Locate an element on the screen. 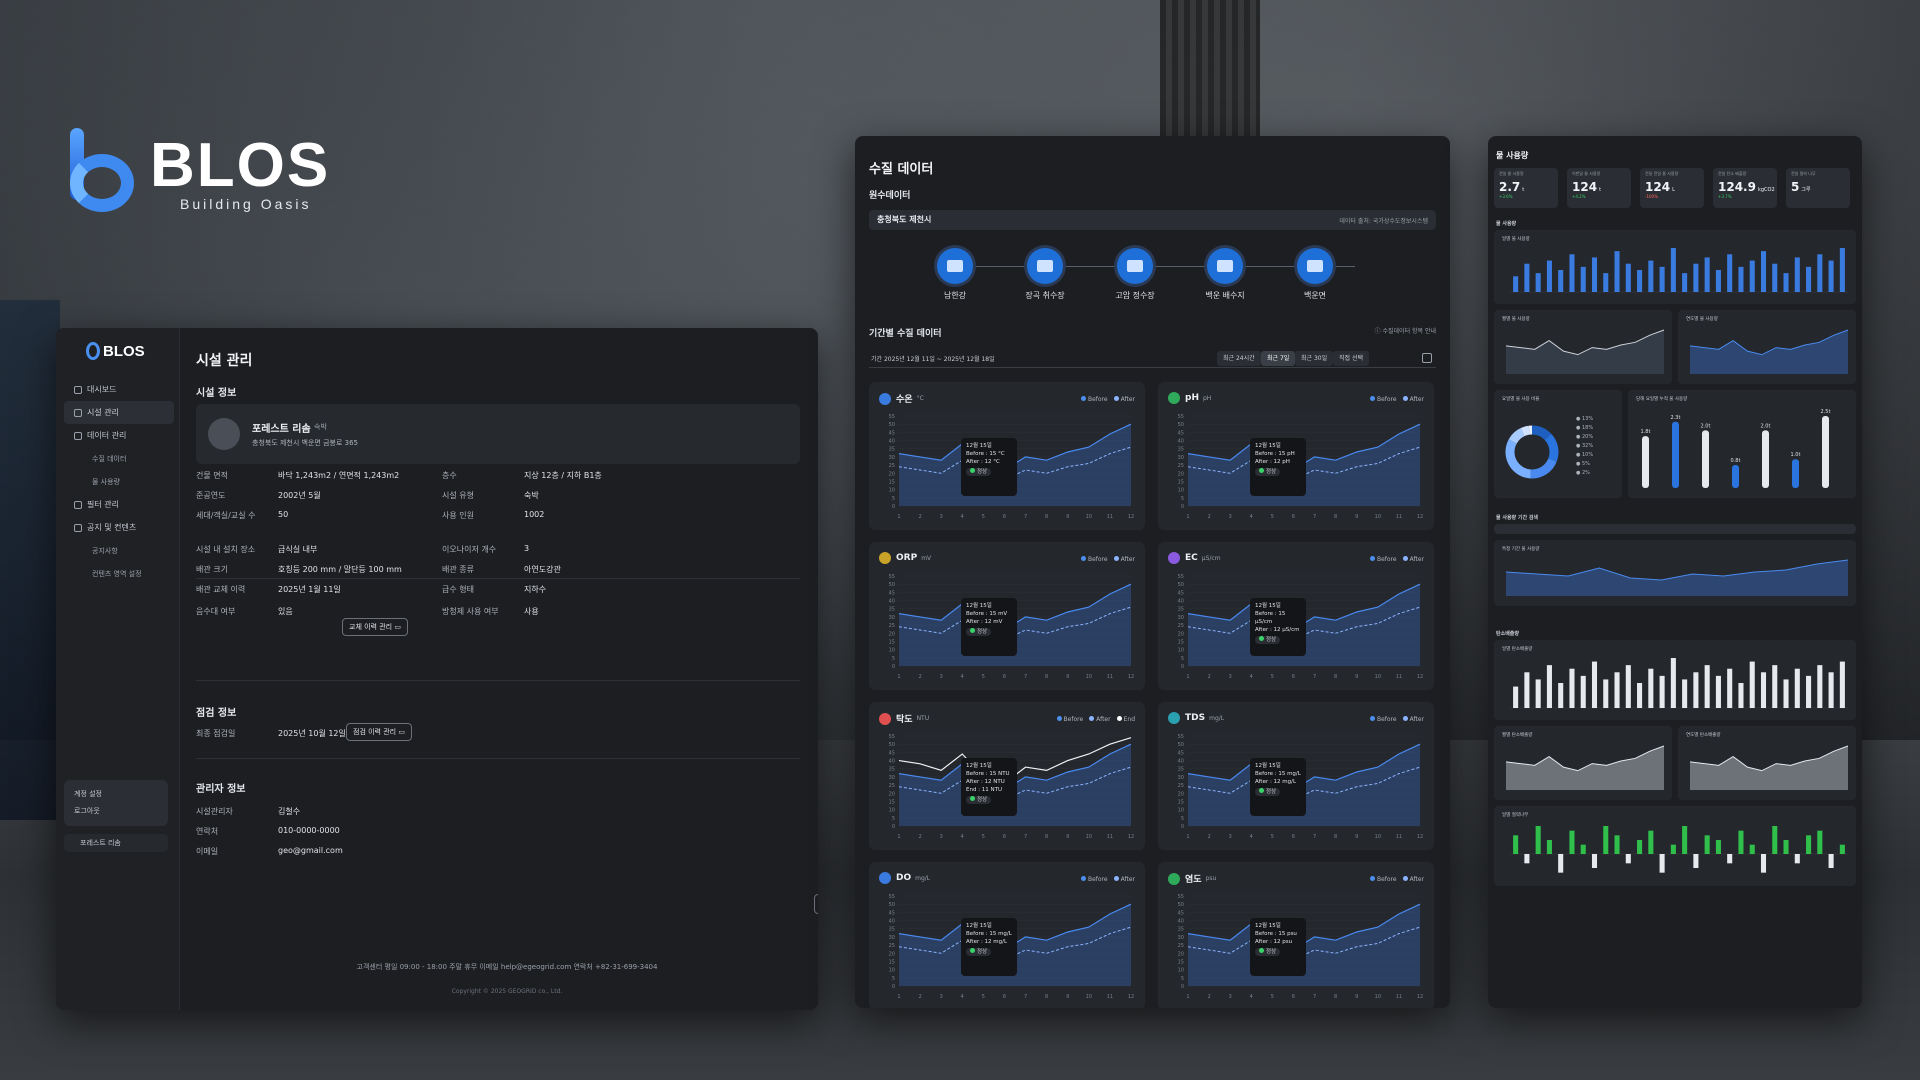 The width and height of the screenshot is (1920, 1080). parameter-name: pH is located at coordinates (1192, 398).